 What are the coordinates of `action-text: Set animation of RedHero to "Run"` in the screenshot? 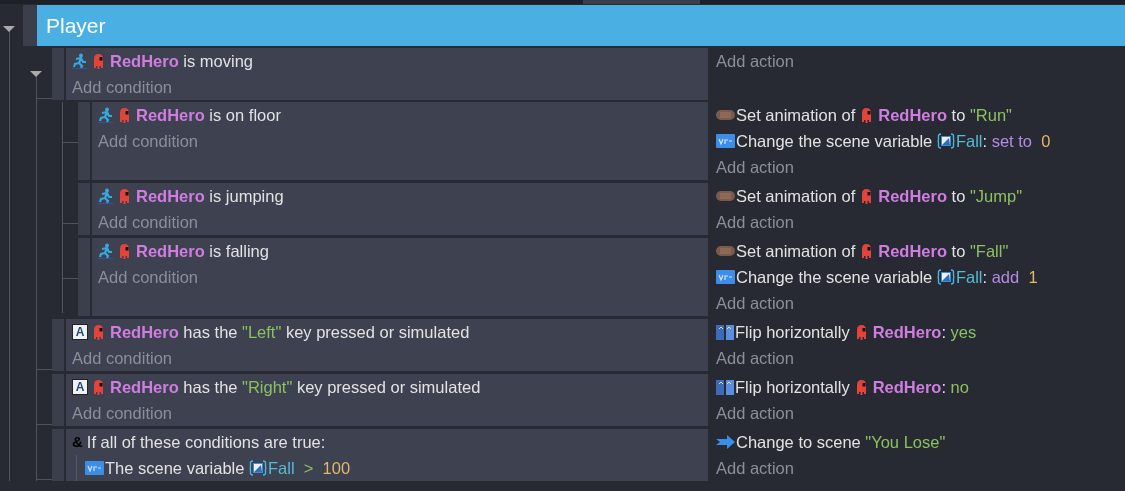 It's located at (864, 115).